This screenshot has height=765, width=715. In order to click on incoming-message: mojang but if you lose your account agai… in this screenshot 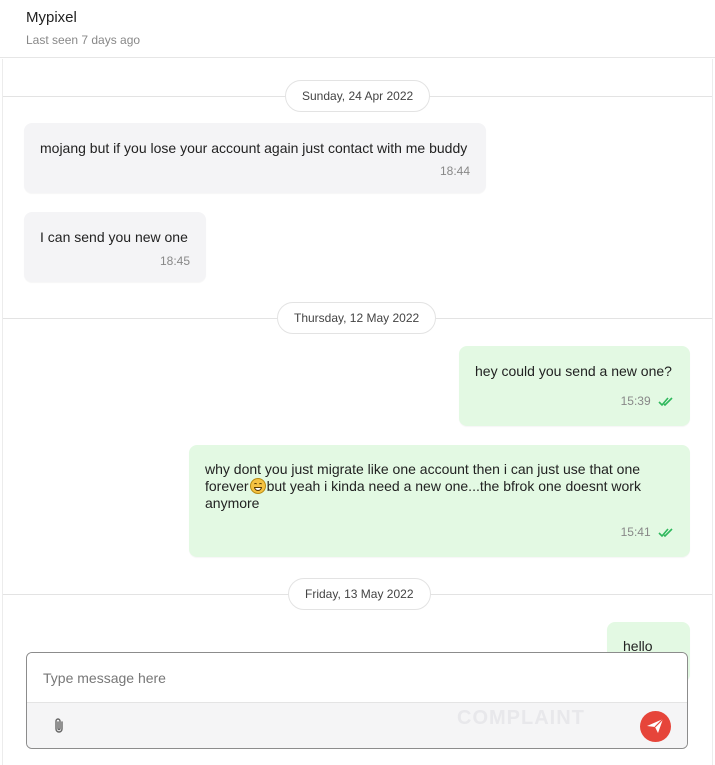, I will do `click(255, 158)`.